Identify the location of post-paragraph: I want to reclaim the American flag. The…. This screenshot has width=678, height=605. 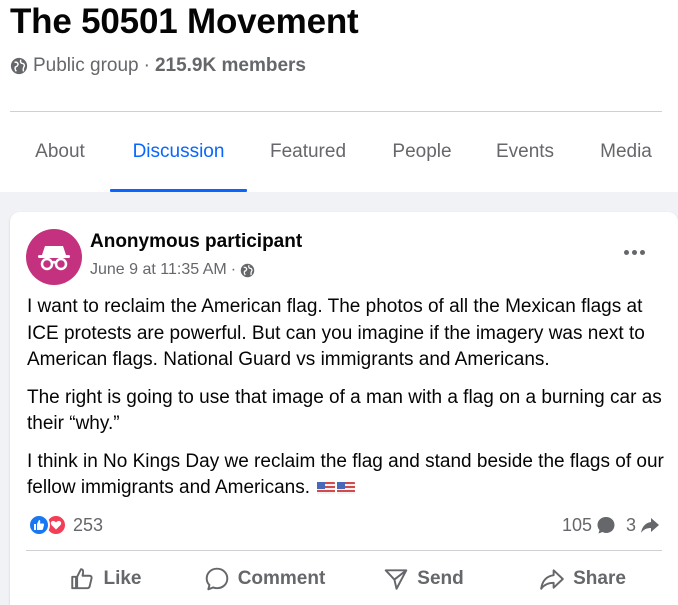
(336, 333).